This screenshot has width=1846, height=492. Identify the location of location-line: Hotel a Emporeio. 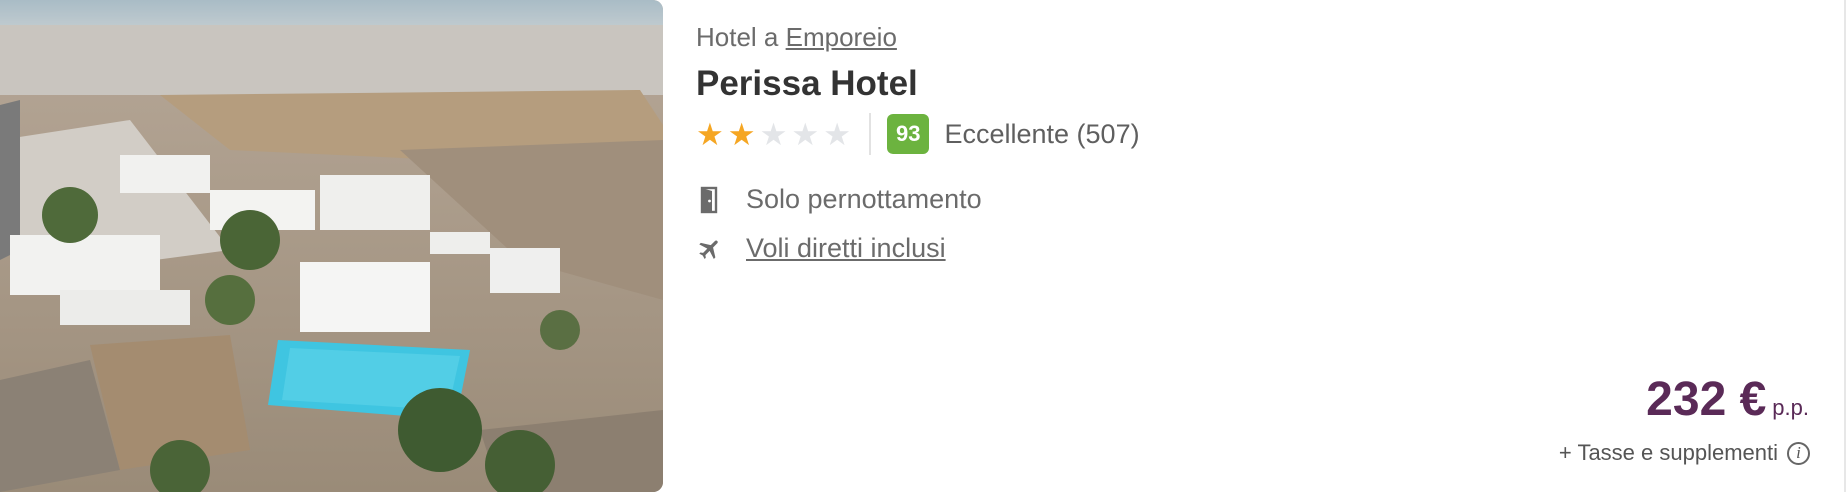
(796, 37).